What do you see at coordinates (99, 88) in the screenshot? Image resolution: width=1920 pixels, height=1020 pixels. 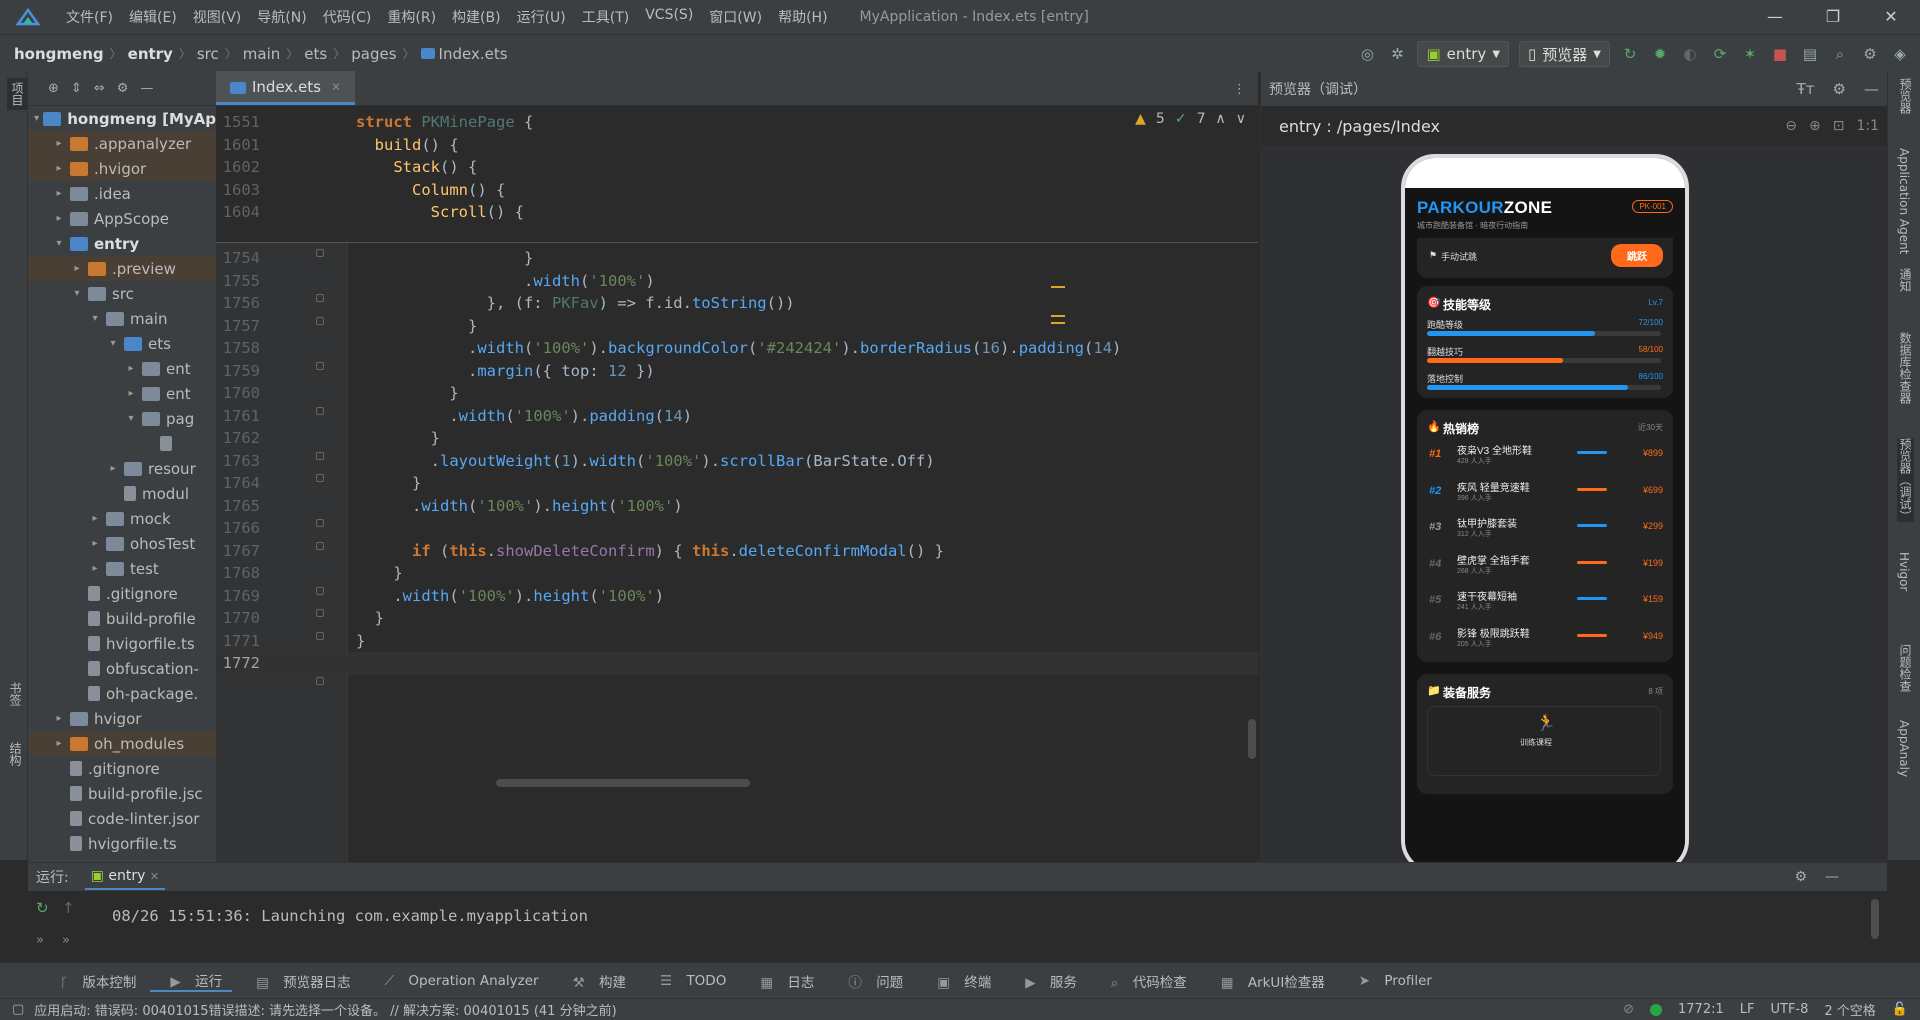 I see `collapse-all-icon: ⇔` at bounding box center [99, 88].